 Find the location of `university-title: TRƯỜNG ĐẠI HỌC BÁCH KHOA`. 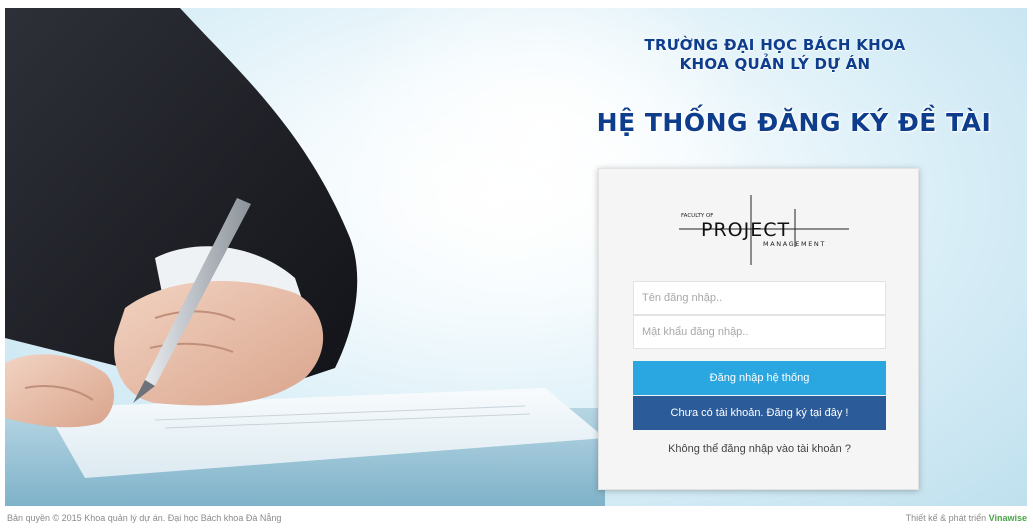

university-title: TRƯỜNG ĐẠI HỌC BÁCH KHOA is located at coordinates (775, 45).